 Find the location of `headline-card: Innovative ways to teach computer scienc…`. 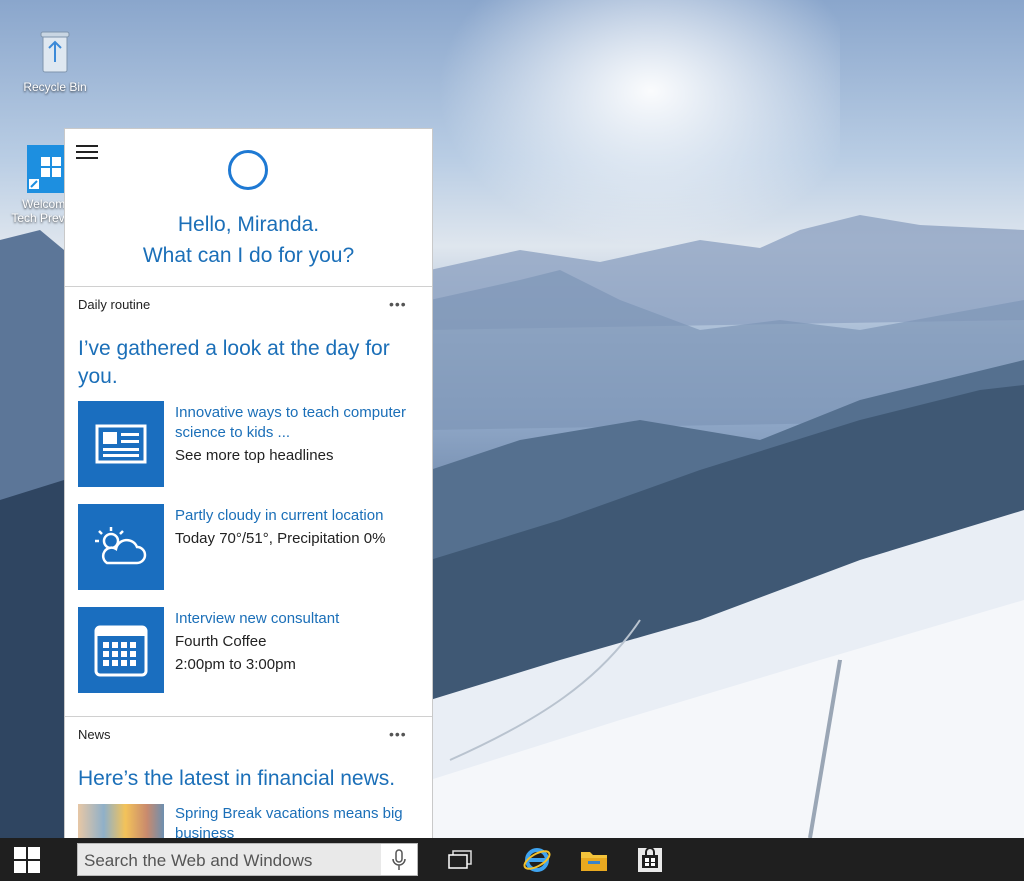

headline-card: Innovative ways to teach computer scienc… is located at coordinates (253, 444).